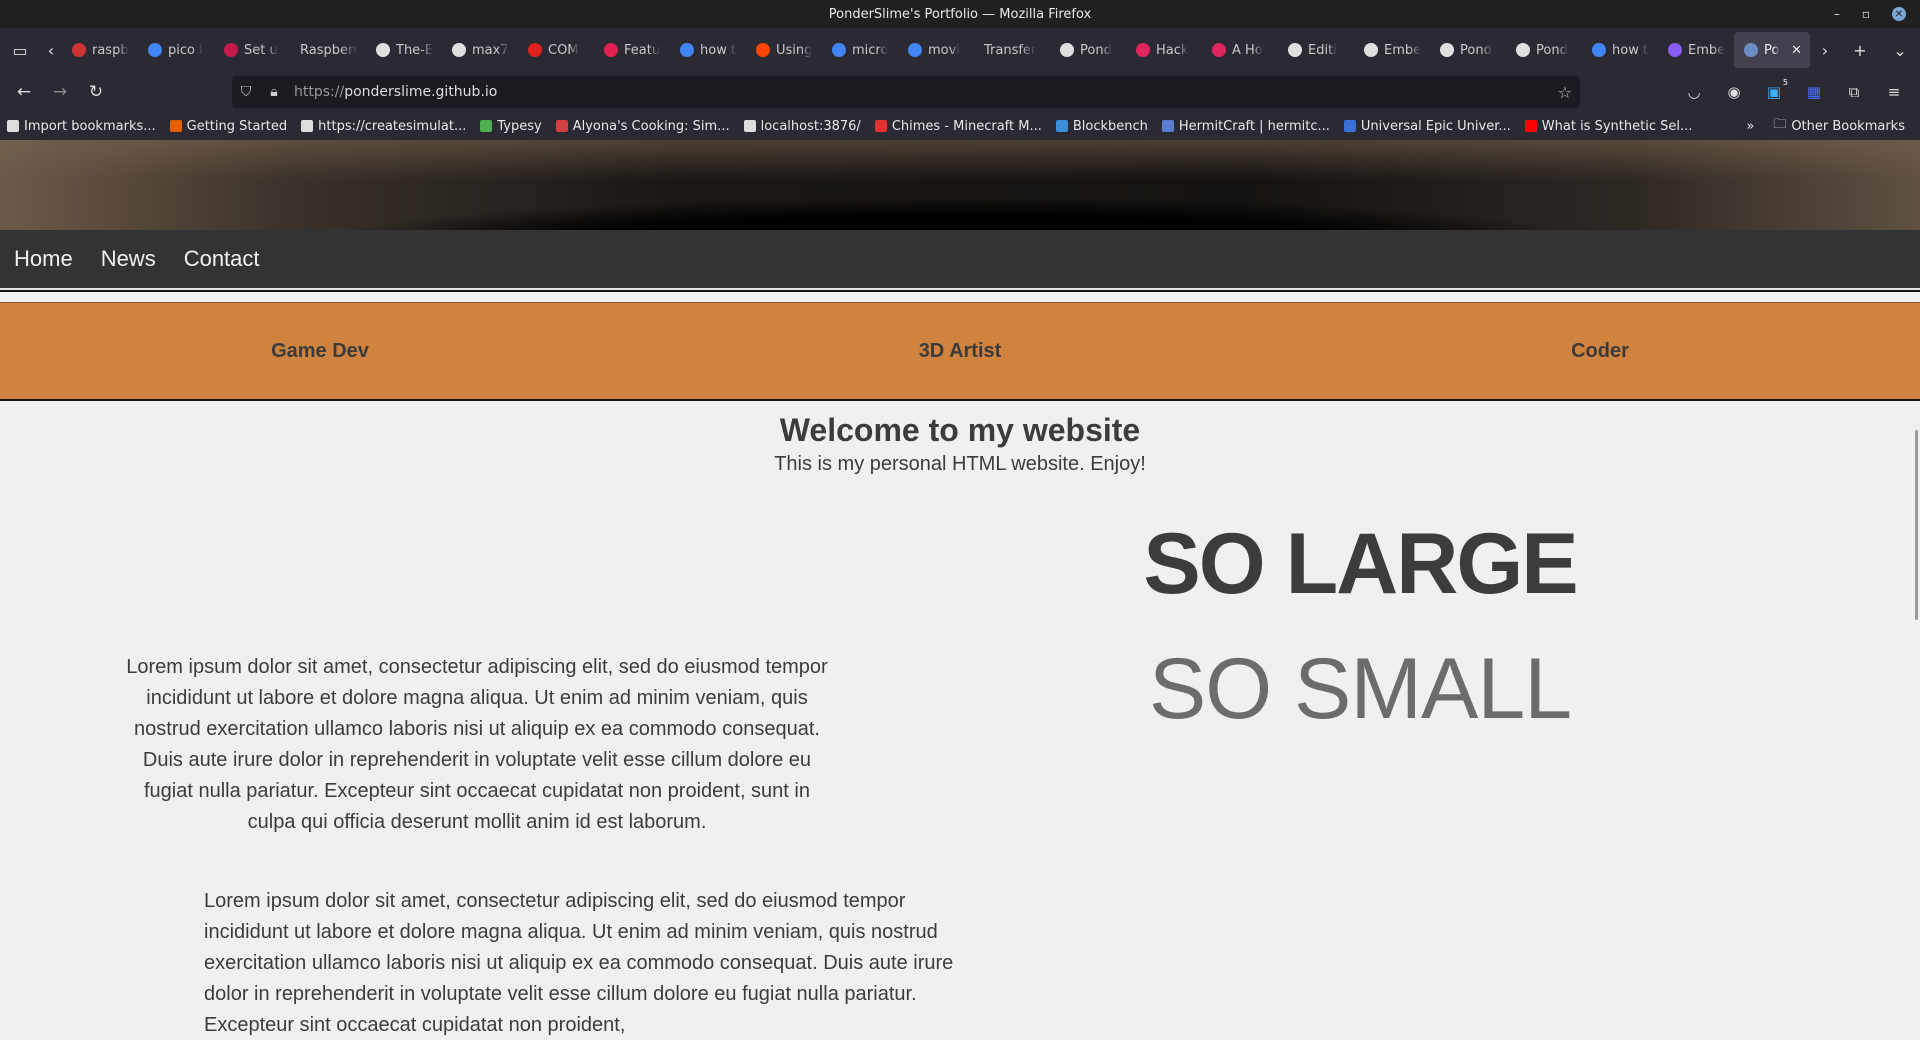 Image resolution: width=1920 pixels, height=1040 pixels. Describe the element at coordinates (328, 50) in the screenshot. I see `browser-tab: Raspberr` at that location.